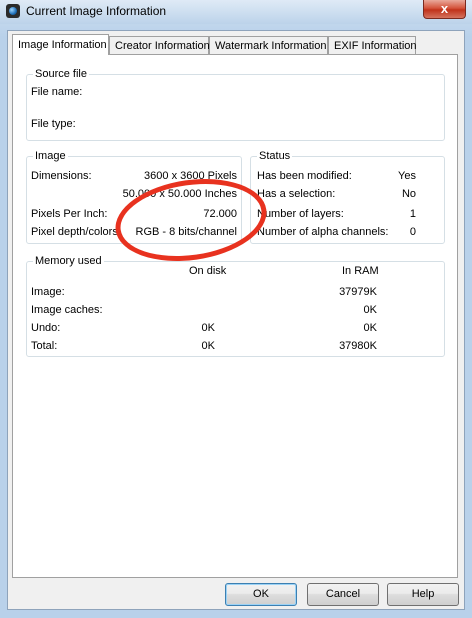  I want to click on source-file-group: Source file File name: File type:, so click(235, 104).